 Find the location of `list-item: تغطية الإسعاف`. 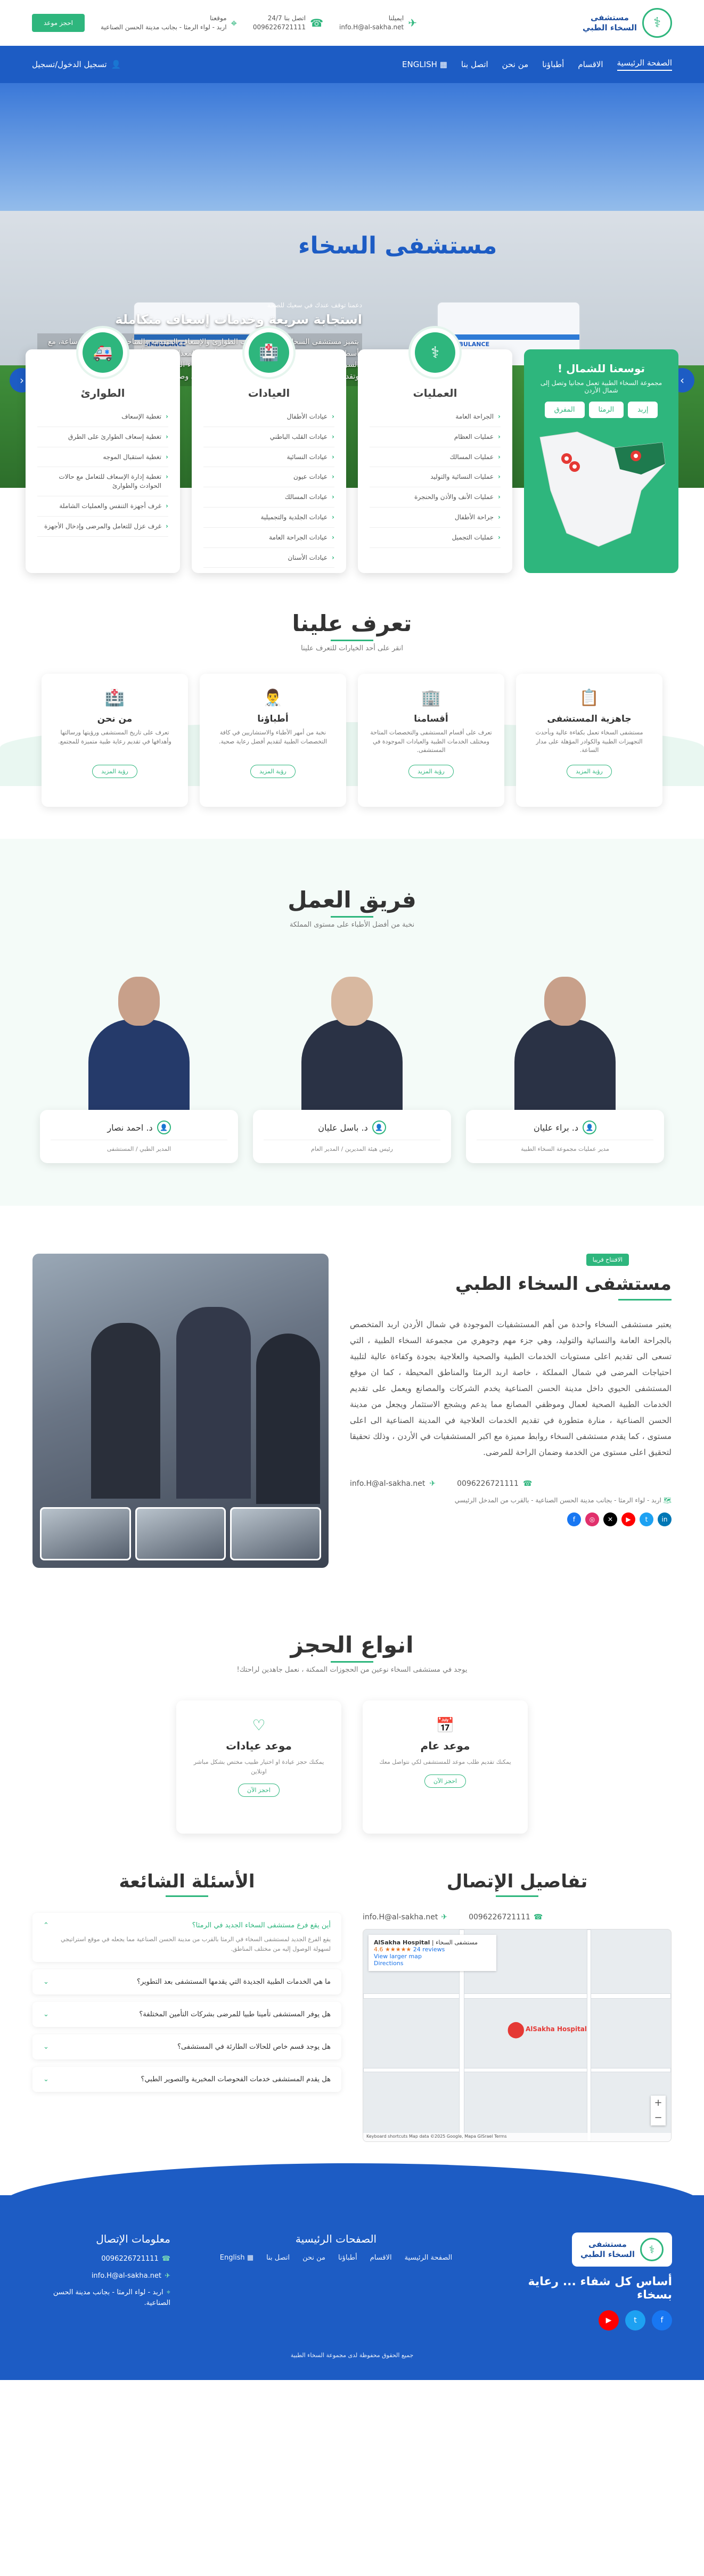

list-item: تغطية الإسعاف is located at coordinates (102, 417).